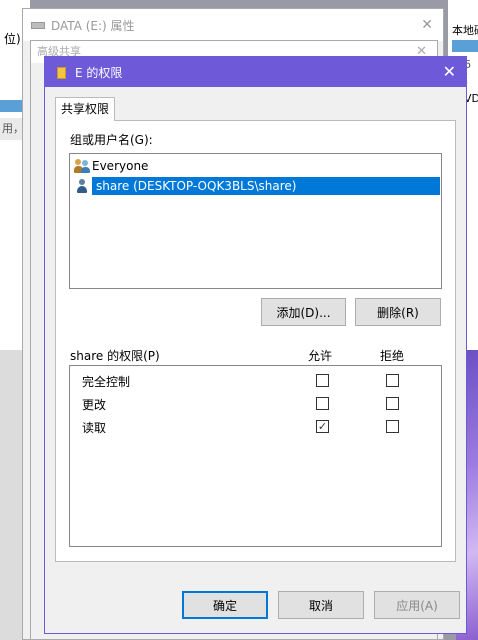  What do you see at coordinates (82, 186) in the screenshot?
I see `user-icon` at bounding box center [82, 186].